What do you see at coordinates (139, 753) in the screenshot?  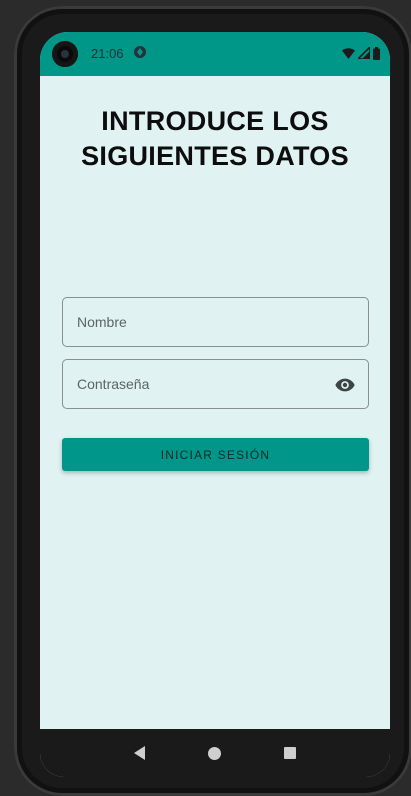 I see `back-icon` at bounding box center [139, 753].